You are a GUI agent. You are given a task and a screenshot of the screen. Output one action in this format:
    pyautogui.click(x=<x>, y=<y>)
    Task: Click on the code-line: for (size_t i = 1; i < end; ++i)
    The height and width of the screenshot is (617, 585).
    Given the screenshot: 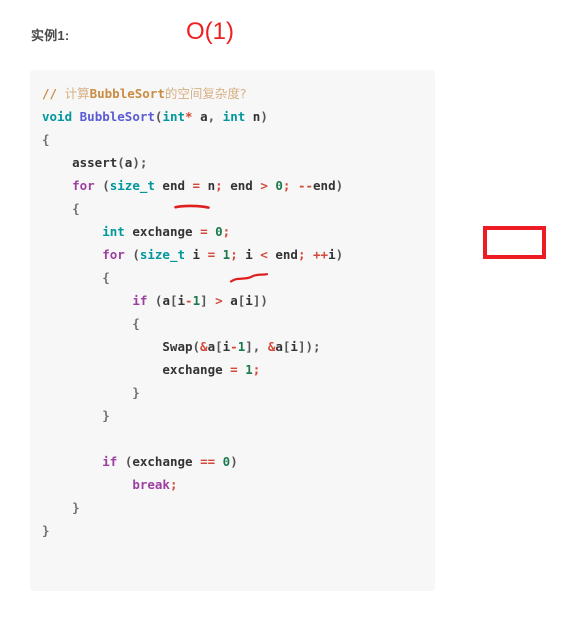 What is the action you would take?
    pyautogui.click(x=223, y=254)
    